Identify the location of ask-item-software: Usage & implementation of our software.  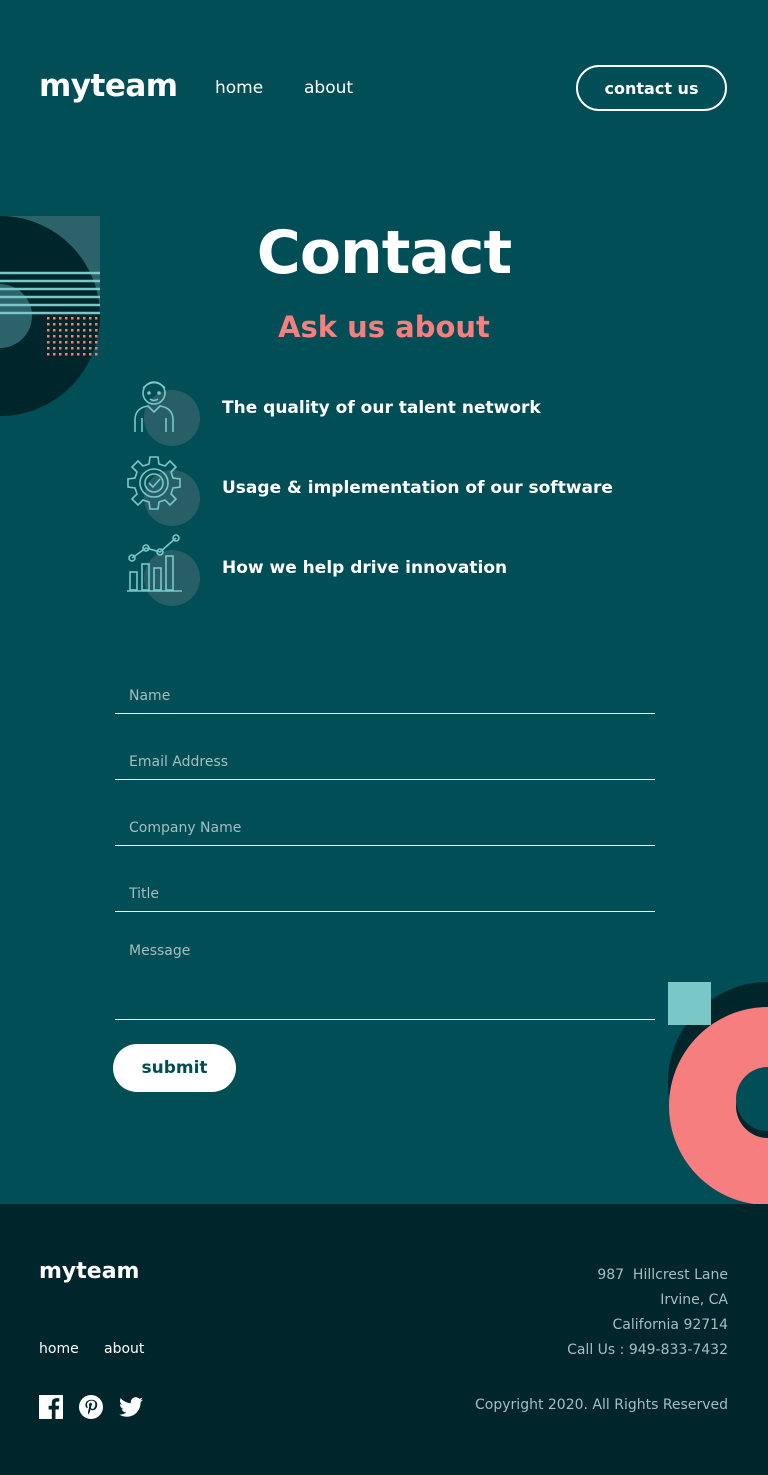
(386, 490).